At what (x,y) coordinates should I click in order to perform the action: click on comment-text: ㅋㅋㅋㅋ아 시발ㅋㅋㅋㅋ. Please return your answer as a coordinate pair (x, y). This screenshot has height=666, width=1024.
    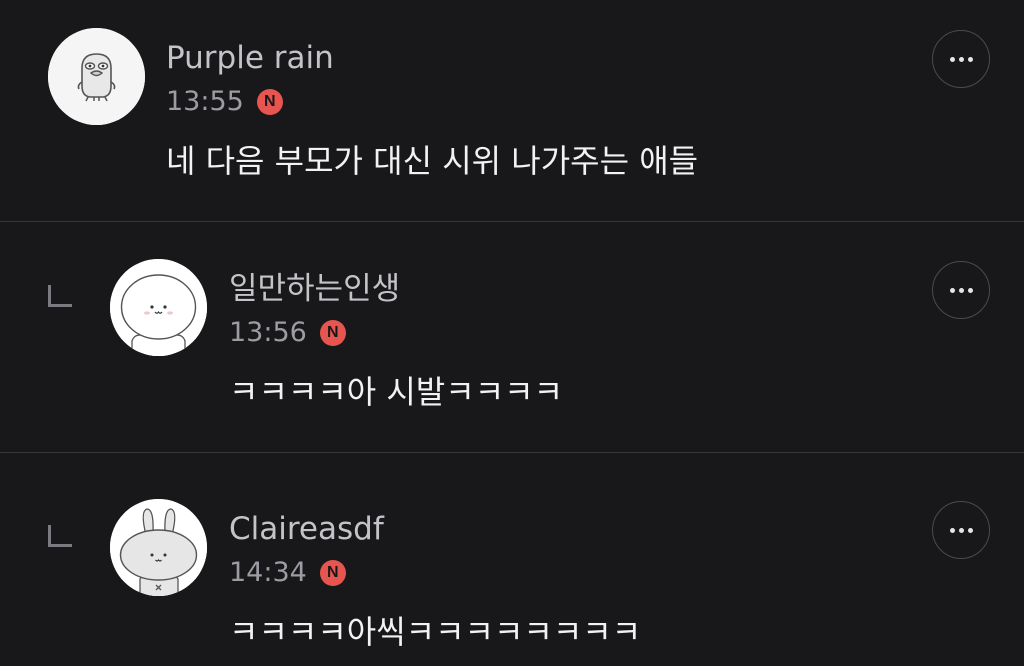
    Looking at the image, I should click on (396, 392).